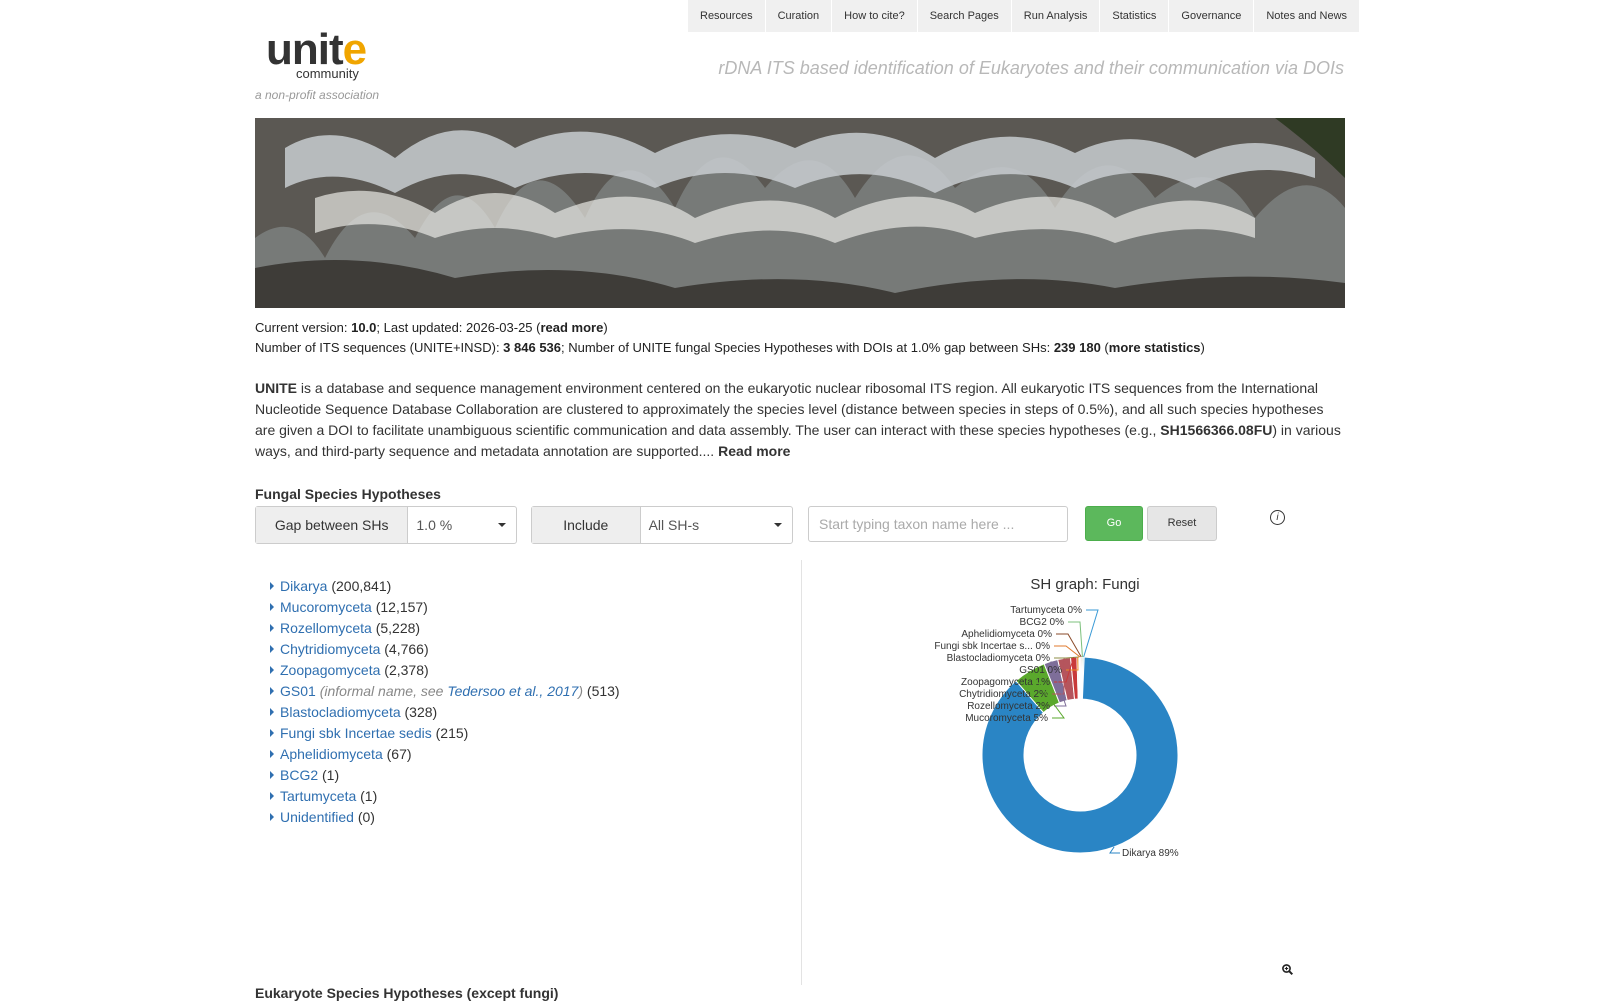 This screenshot has height=1001, width=1600. Describe the element at coordinates (445, 628) in the screenshot. I see `tree-row: Rozellomyceta (5,228)` at that location.